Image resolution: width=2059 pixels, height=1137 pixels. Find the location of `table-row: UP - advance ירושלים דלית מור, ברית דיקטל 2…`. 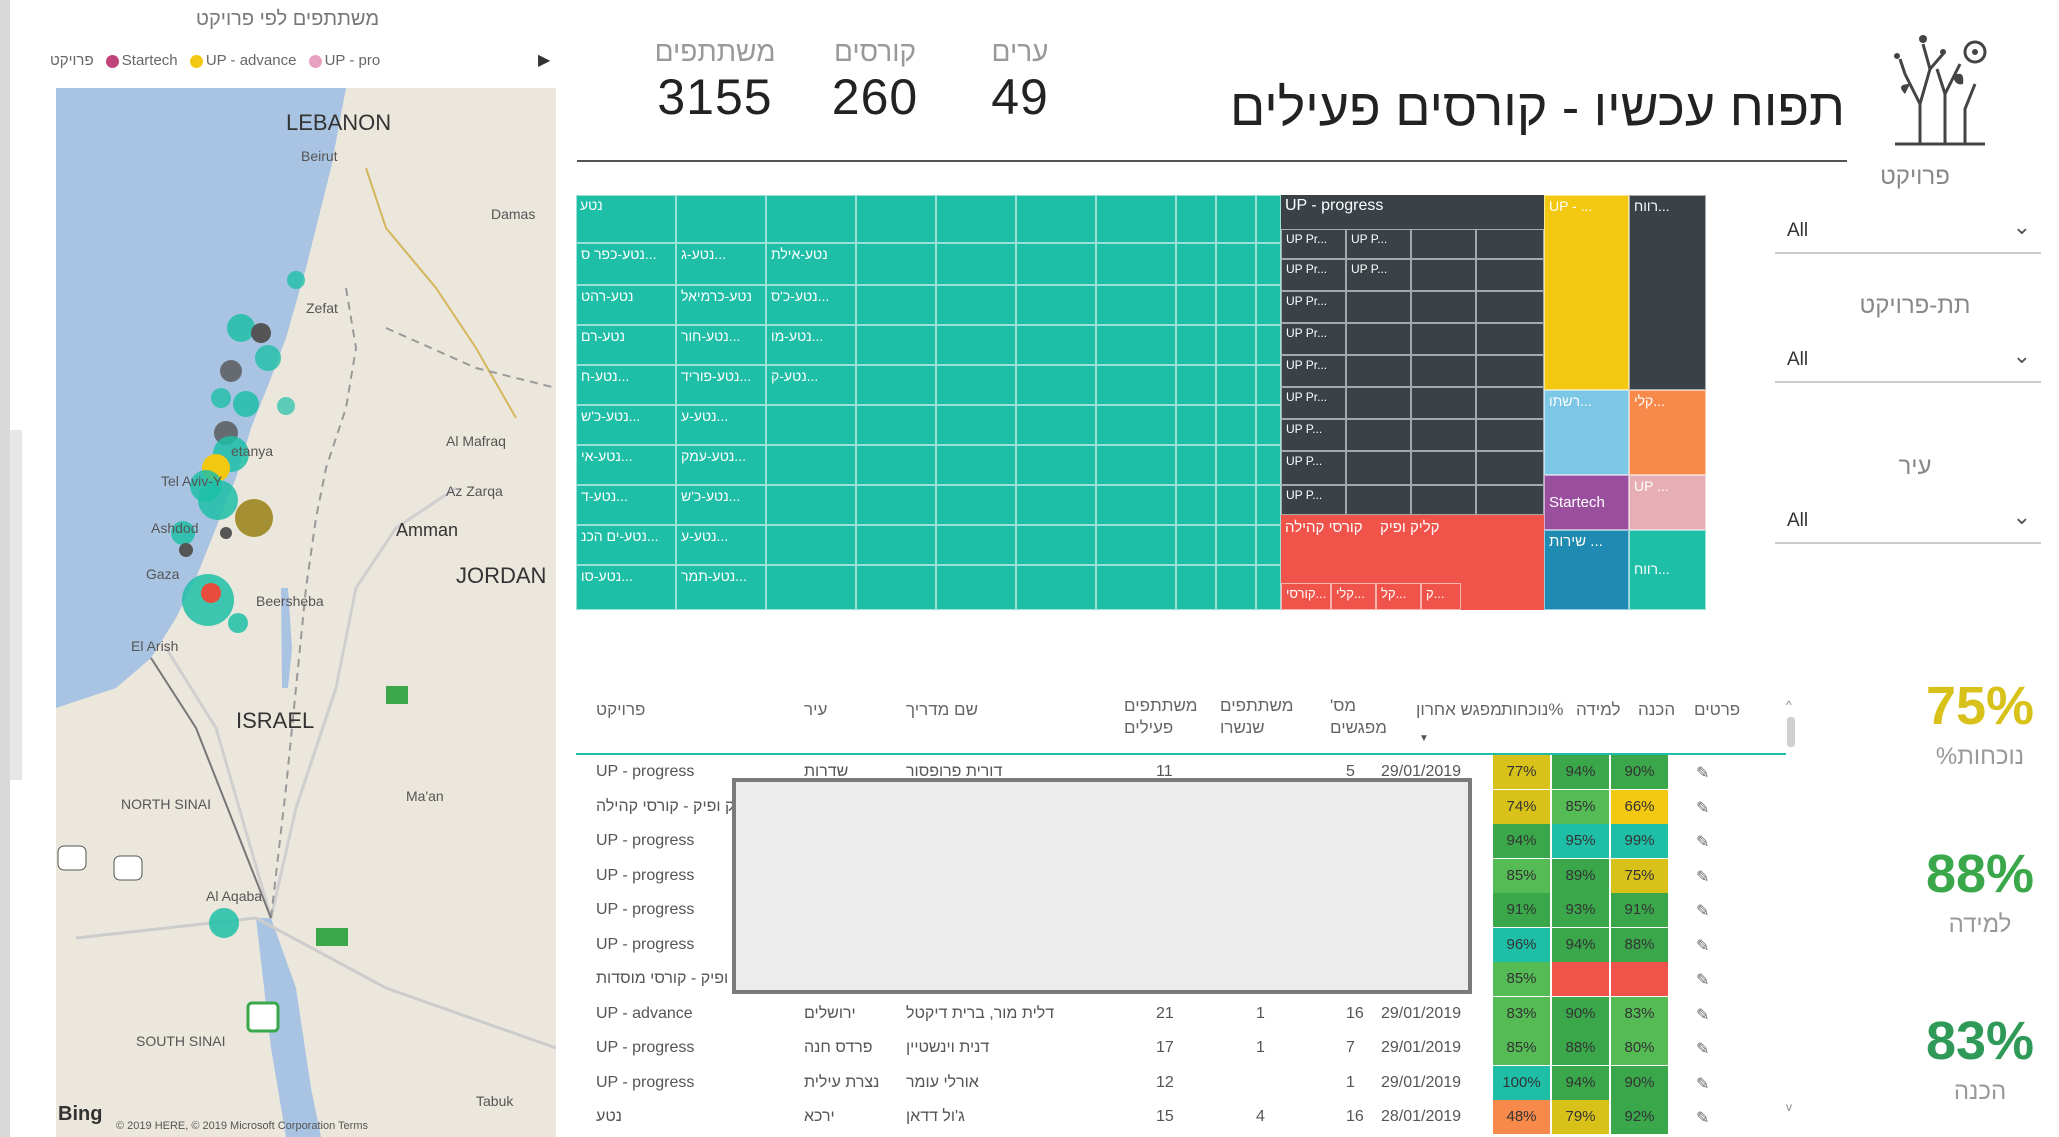

table-row: UP - advance ירושלים דלית מור, ברית דיקטל 2… is located at coordinates (1183, 1013).